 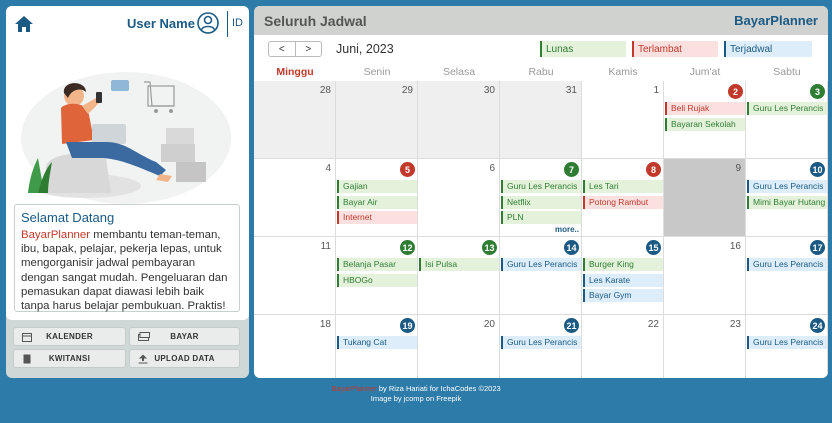 What do you see at coordinates (459, 264) in the screenshot?
I see `calendar-event: Isi Pulsa` at bounding box center [459, 264].